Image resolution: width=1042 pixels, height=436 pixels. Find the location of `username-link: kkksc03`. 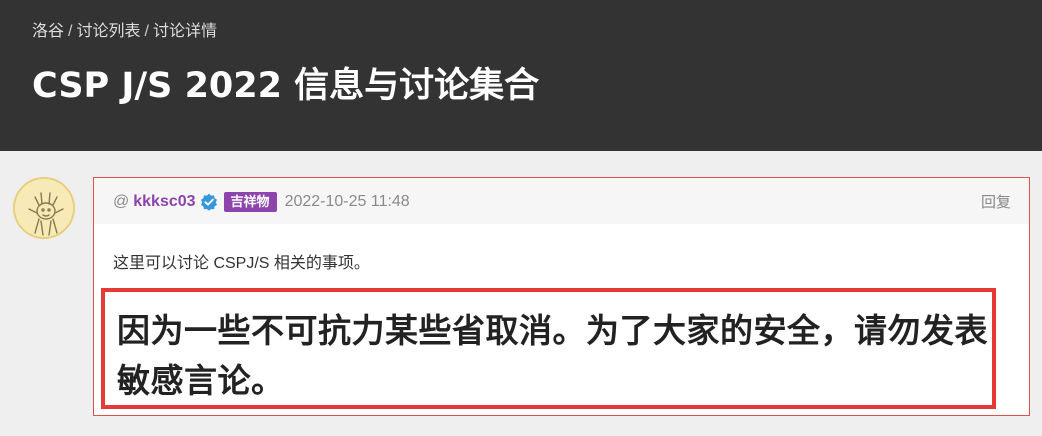

username-link: kkksc03 is located at coordinates (164, 202).